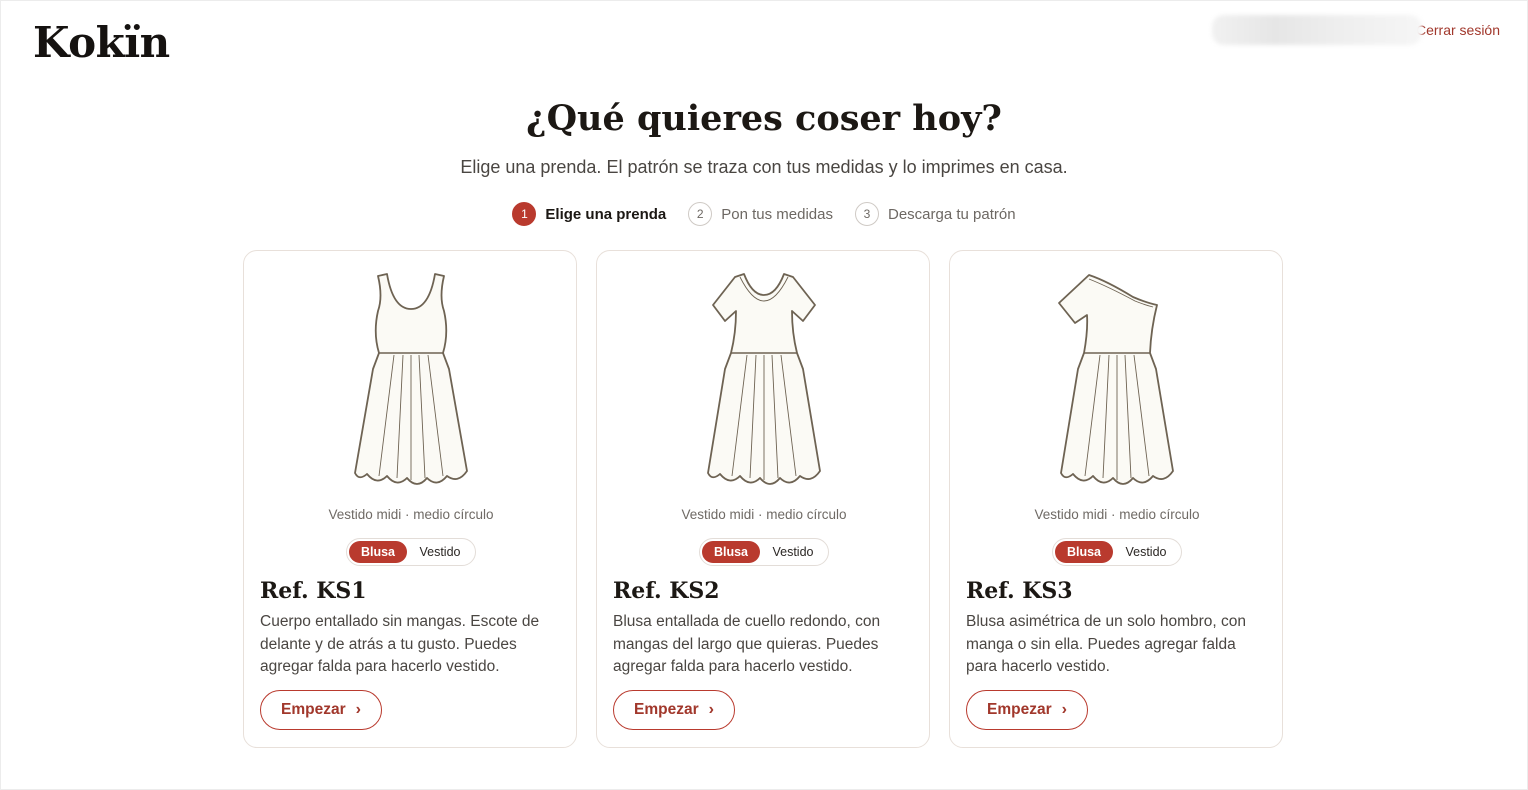 This screenshot has width=1528, height=790. What do you see at coordinates (313, 591) in the screenshot?
I see `card-ref-title: Ref. KS1` at bounding box center [313, 591].